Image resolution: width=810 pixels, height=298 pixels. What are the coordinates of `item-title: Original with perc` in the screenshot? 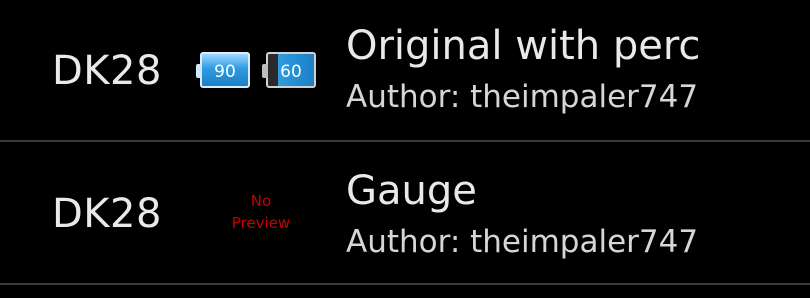 It's located at (523, 46).